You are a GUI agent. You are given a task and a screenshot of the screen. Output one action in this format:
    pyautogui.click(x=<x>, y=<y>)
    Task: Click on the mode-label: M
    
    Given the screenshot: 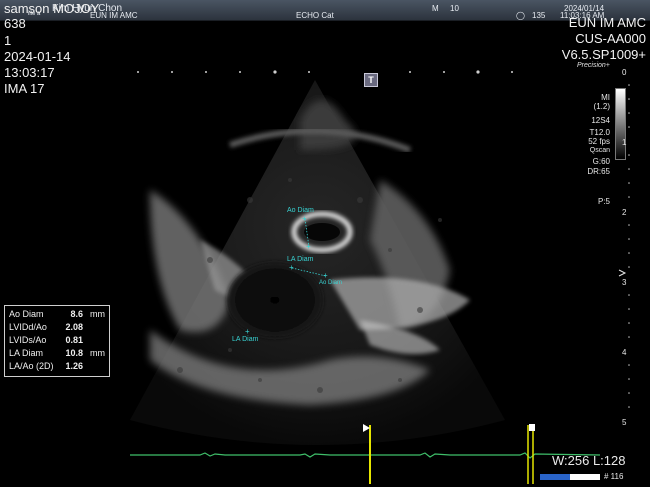 What is the action you would take?
    pyautogui.click(x=435, y=8)
    